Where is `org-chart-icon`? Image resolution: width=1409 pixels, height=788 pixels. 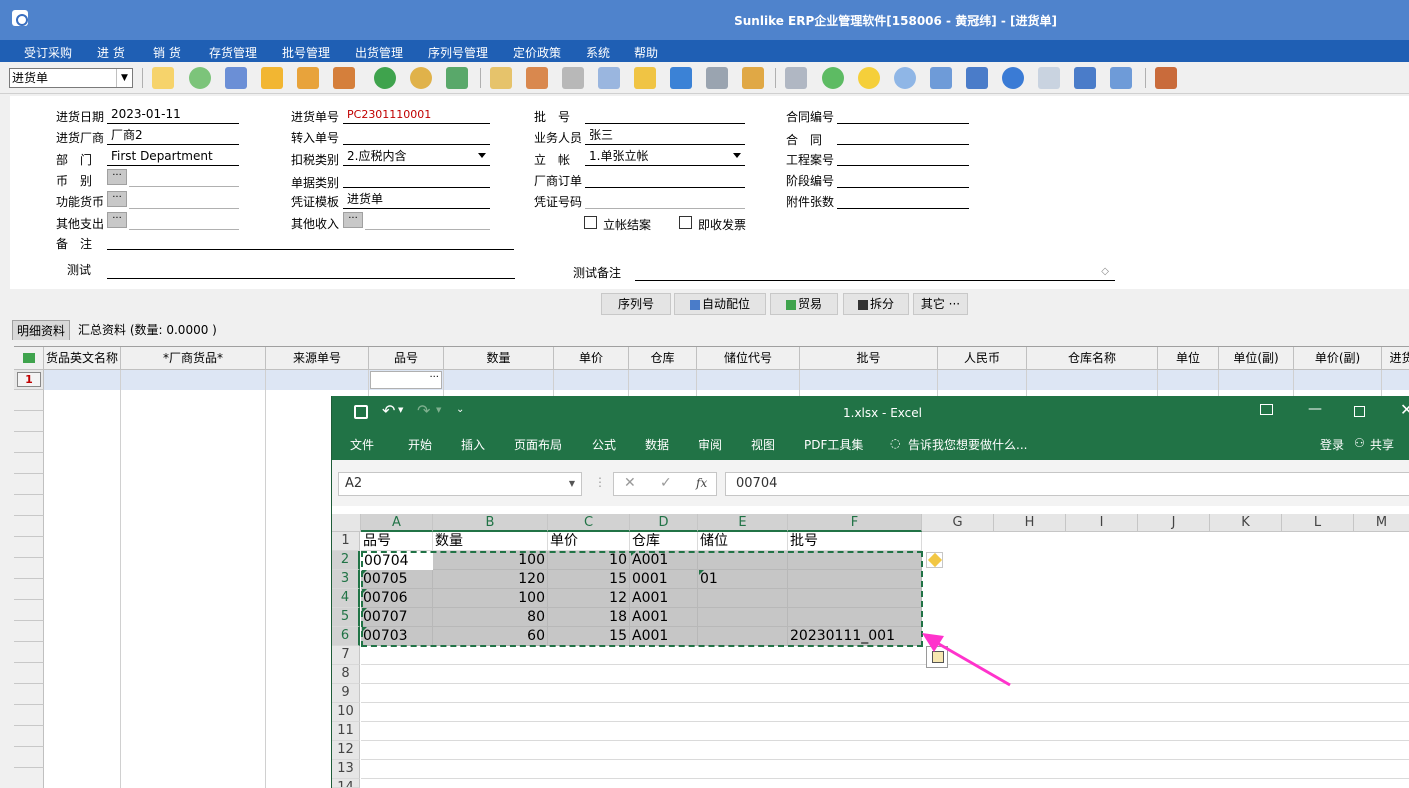 org-chart-icon is located at coordinates (941, 78).